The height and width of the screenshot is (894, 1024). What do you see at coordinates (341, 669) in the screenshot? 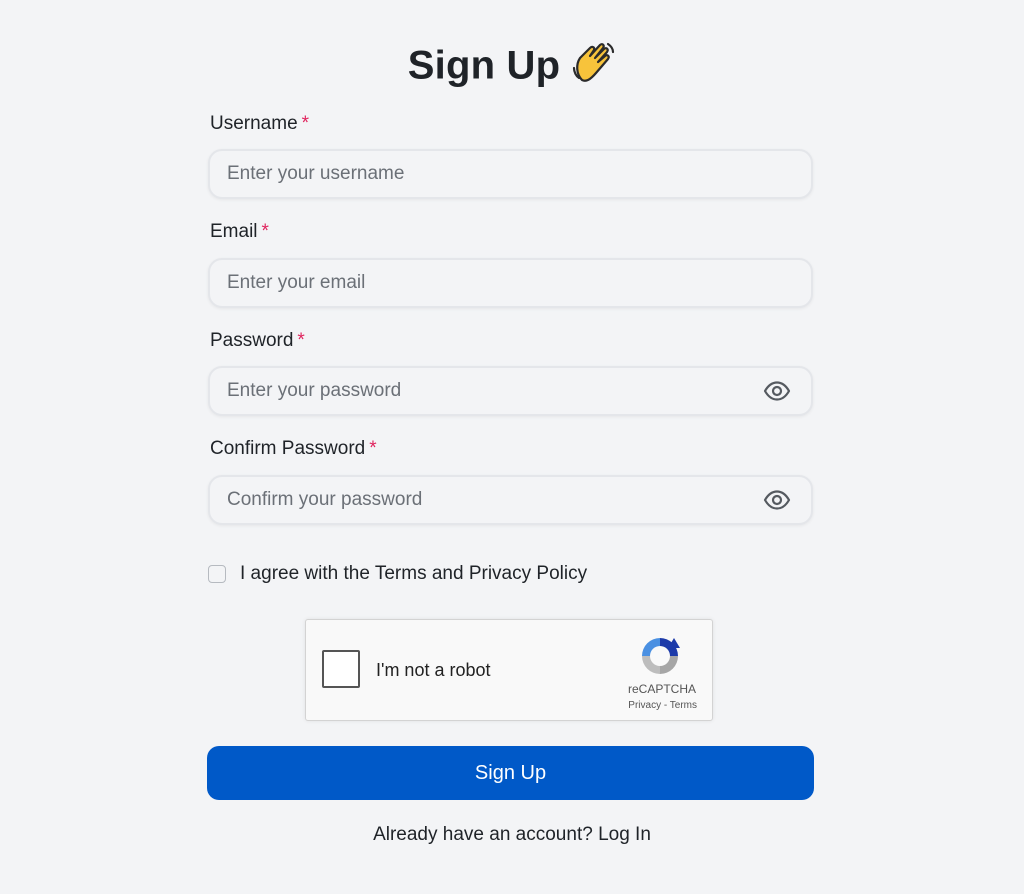
I see `recaptcha-checkbox` at bounding box center [341, 669].